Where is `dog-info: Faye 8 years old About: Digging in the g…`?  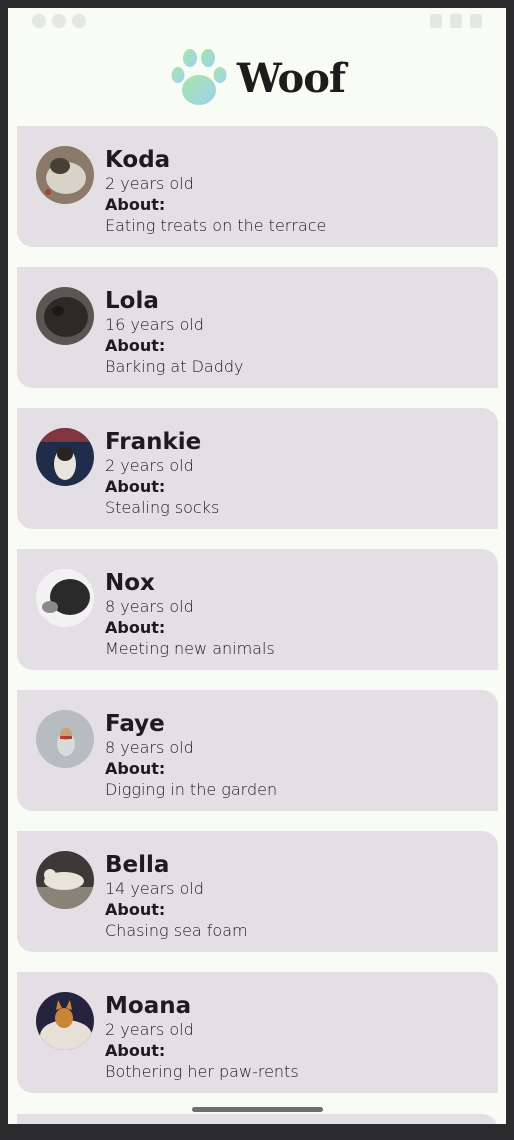 dog-info: Faye 8 years old About: Digging in the g… is located at coordinates (295, 755).